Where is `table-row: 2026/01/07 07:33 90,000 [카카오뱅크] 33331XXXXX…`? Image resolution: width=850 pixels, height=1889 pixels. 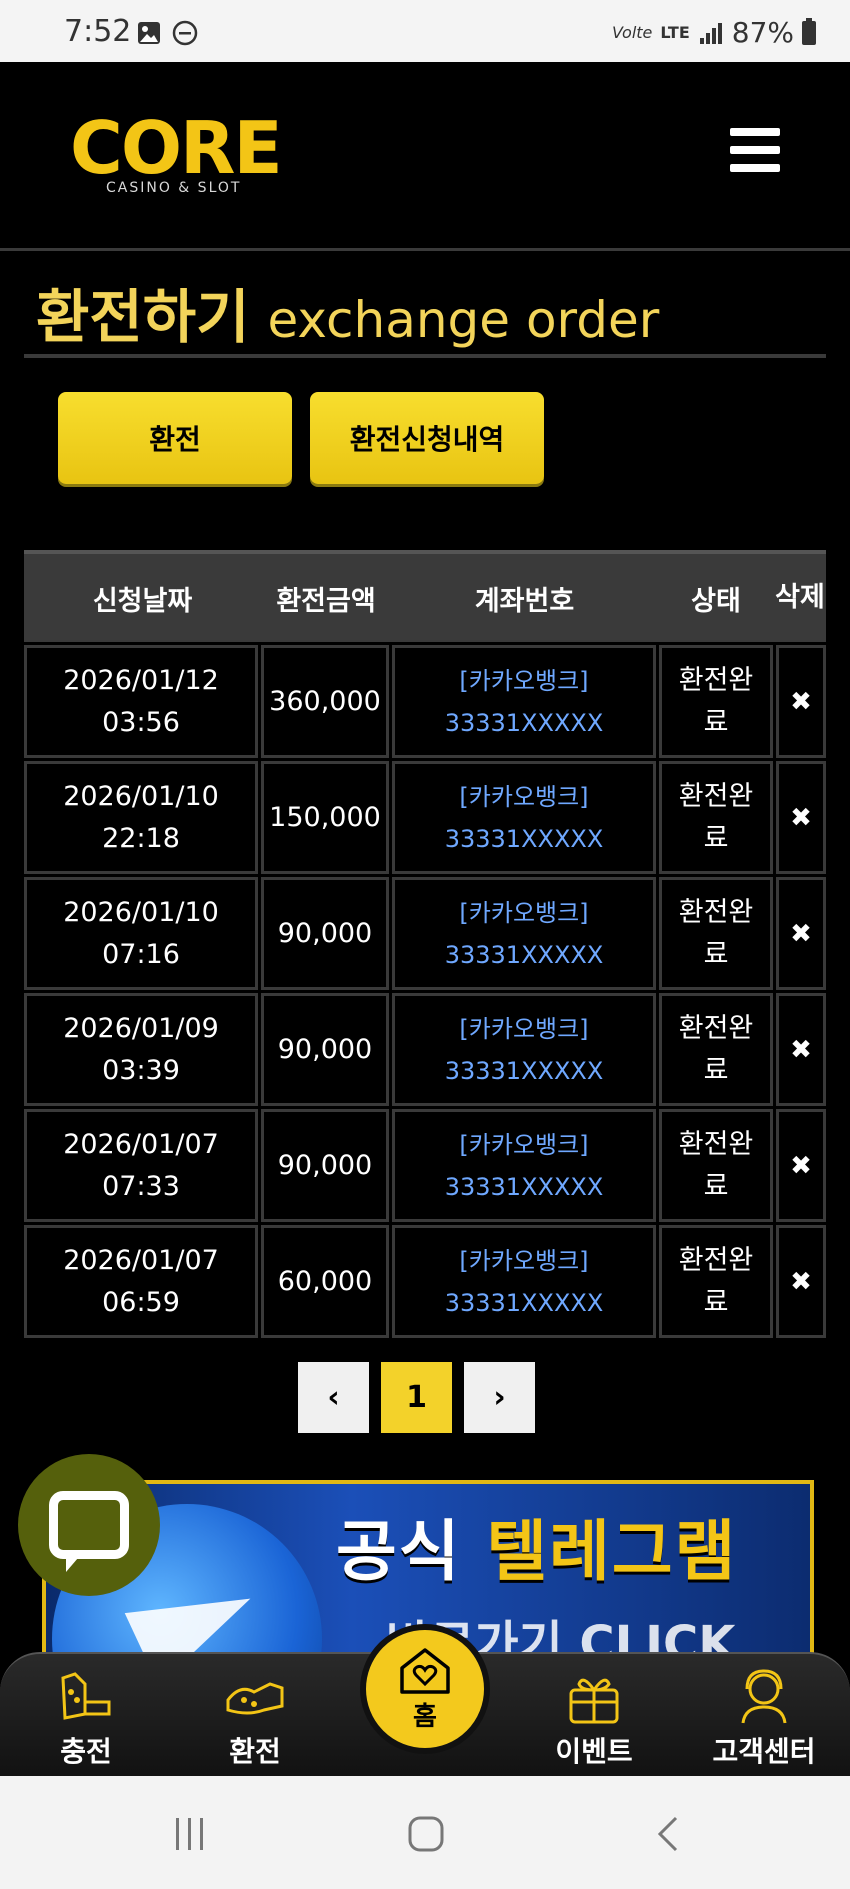
table-row: 2026/01/07 07:33 90,000 [카카오뱅크] 33331XXXXX… is located at coordinates (425, 1165).